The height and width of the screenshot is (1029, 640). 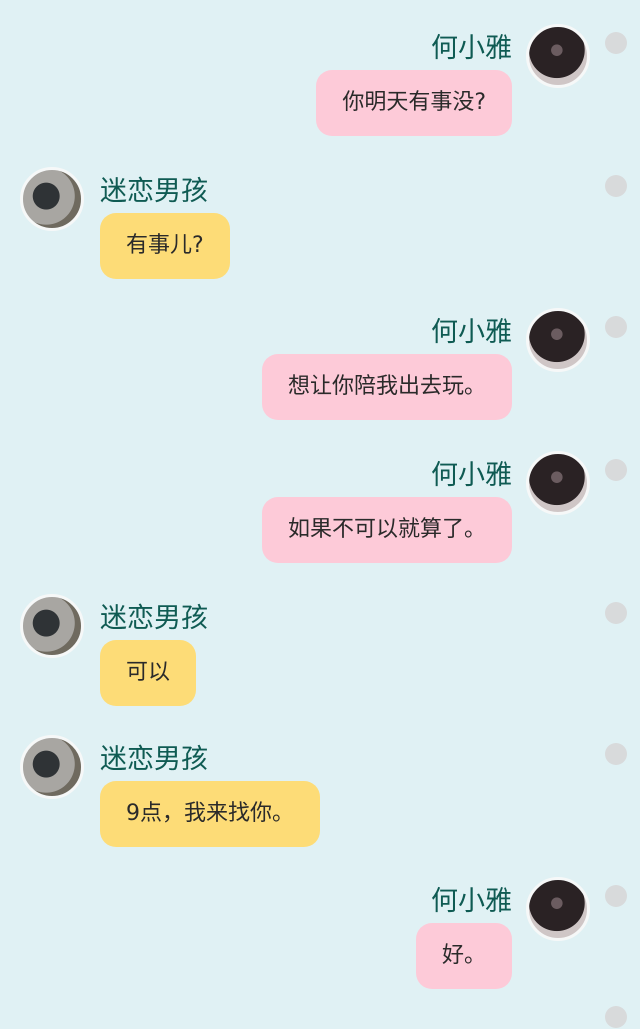 I want to click on message-bubble: 9点，我来找你。, so click(x=210, y=814).